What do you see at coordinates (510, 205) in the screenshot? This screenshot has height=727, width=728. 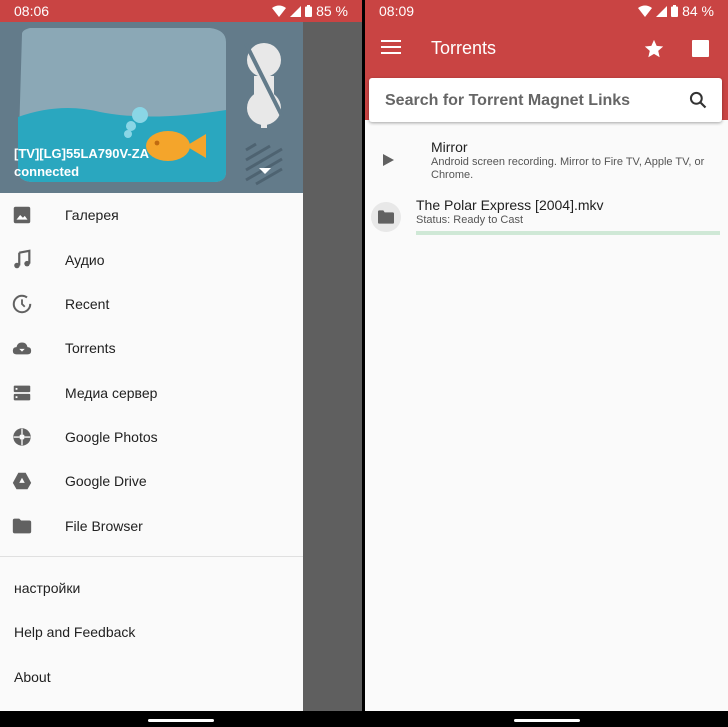 I see `item-title: The Polar Express [2004].mkv` at bounding box center [510, 205].